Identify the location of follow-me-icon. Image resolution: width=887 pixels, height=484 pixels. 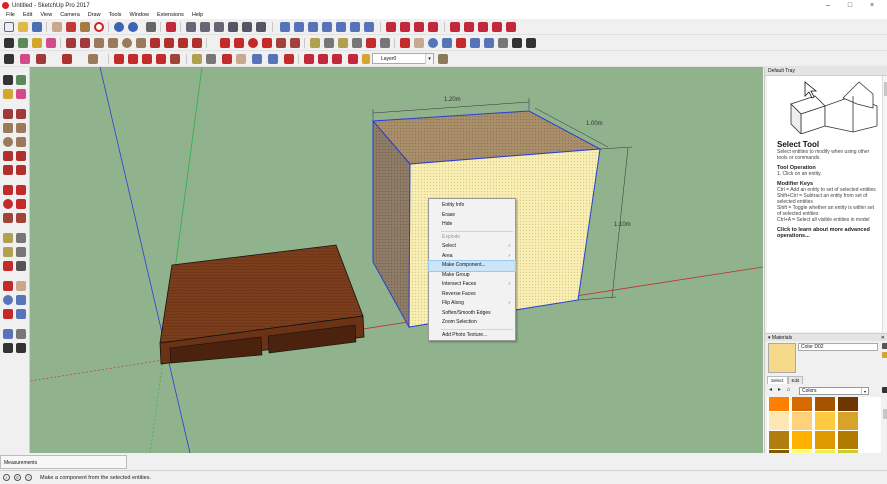
(267, 43).